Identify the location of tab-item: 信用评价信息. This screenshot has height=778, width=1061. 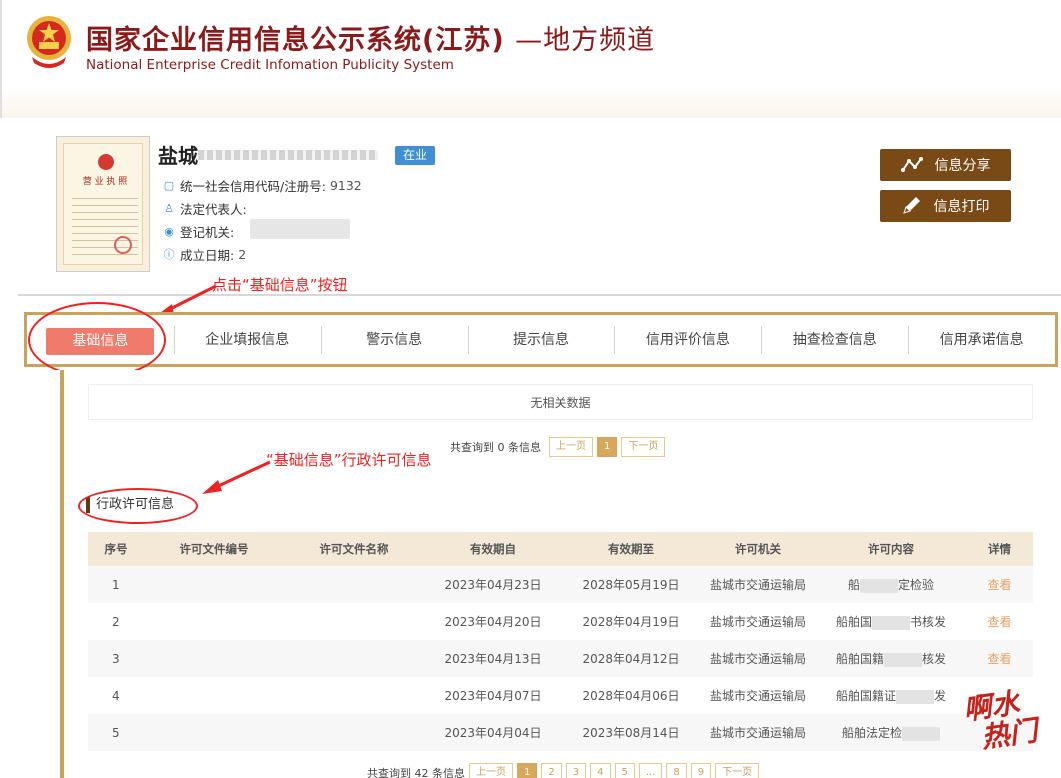
(687, 339).